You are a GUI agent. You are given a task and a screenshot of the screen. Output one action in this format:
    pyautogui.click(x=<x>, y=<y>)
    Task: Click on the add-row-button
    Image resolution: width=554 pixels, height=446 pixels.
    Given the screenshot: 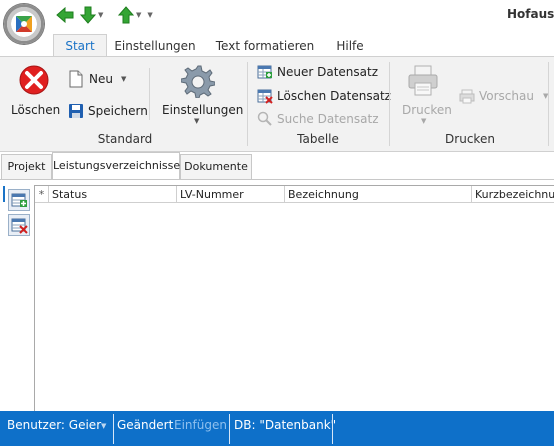 What is the action you would take?
    pyautogui.click(x=19, y=200)
    